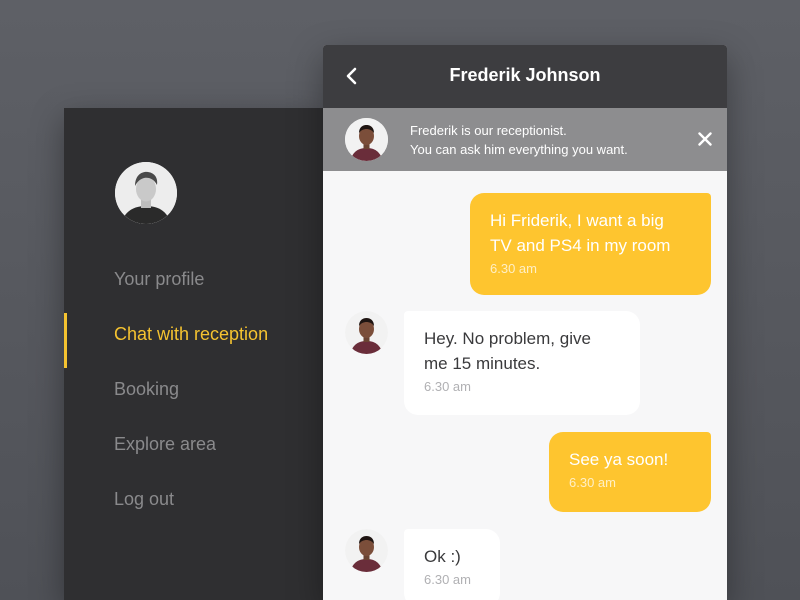 The width and height of the screenshot is (800, 600). I want to click on nav-item-explore-area: Explore area, so click(193, 450).